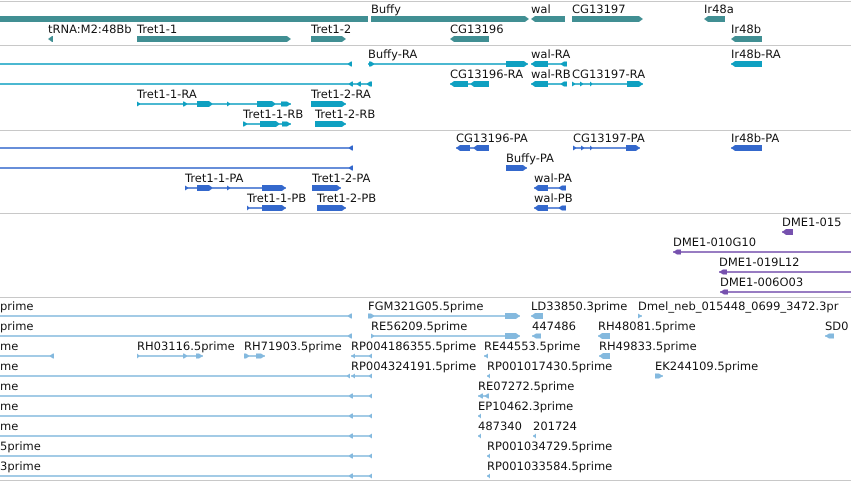  What do you see at coordinates (526, 406) in the screenshot?
I see `feature-label: EP10462.3prime` at bounding box center [526, 406].